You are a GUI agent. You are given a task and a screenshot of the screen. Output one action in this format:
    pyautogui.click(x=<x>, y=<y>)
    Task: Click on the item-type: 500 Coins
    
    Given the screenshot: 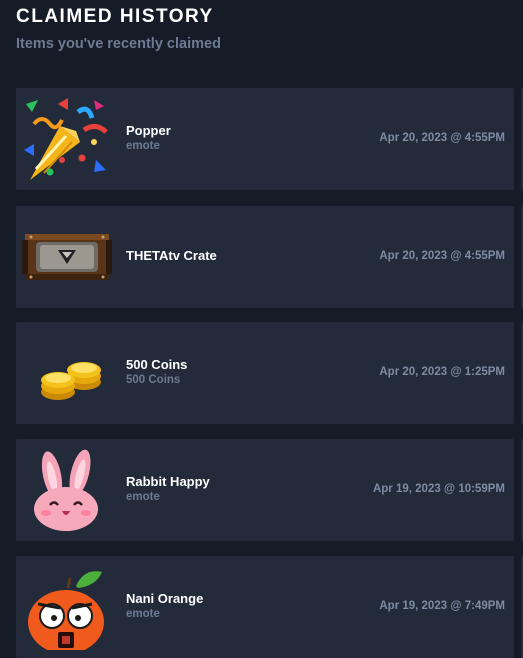 What is the action you would take?
    pyautogui.click(x=153, y=380)
    